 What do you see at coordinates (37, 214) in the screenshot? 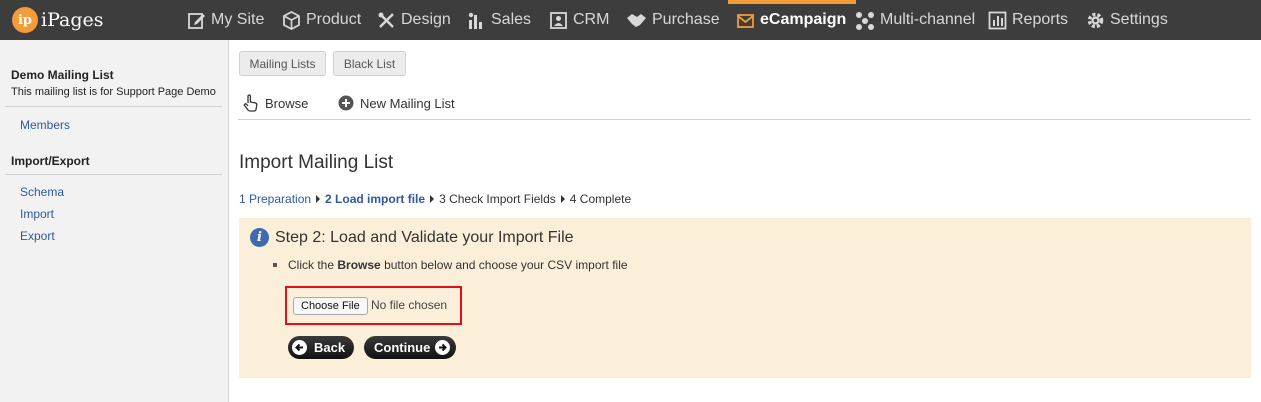
I see `sidebar-item-import: Import` at bounding box center [37, 214].